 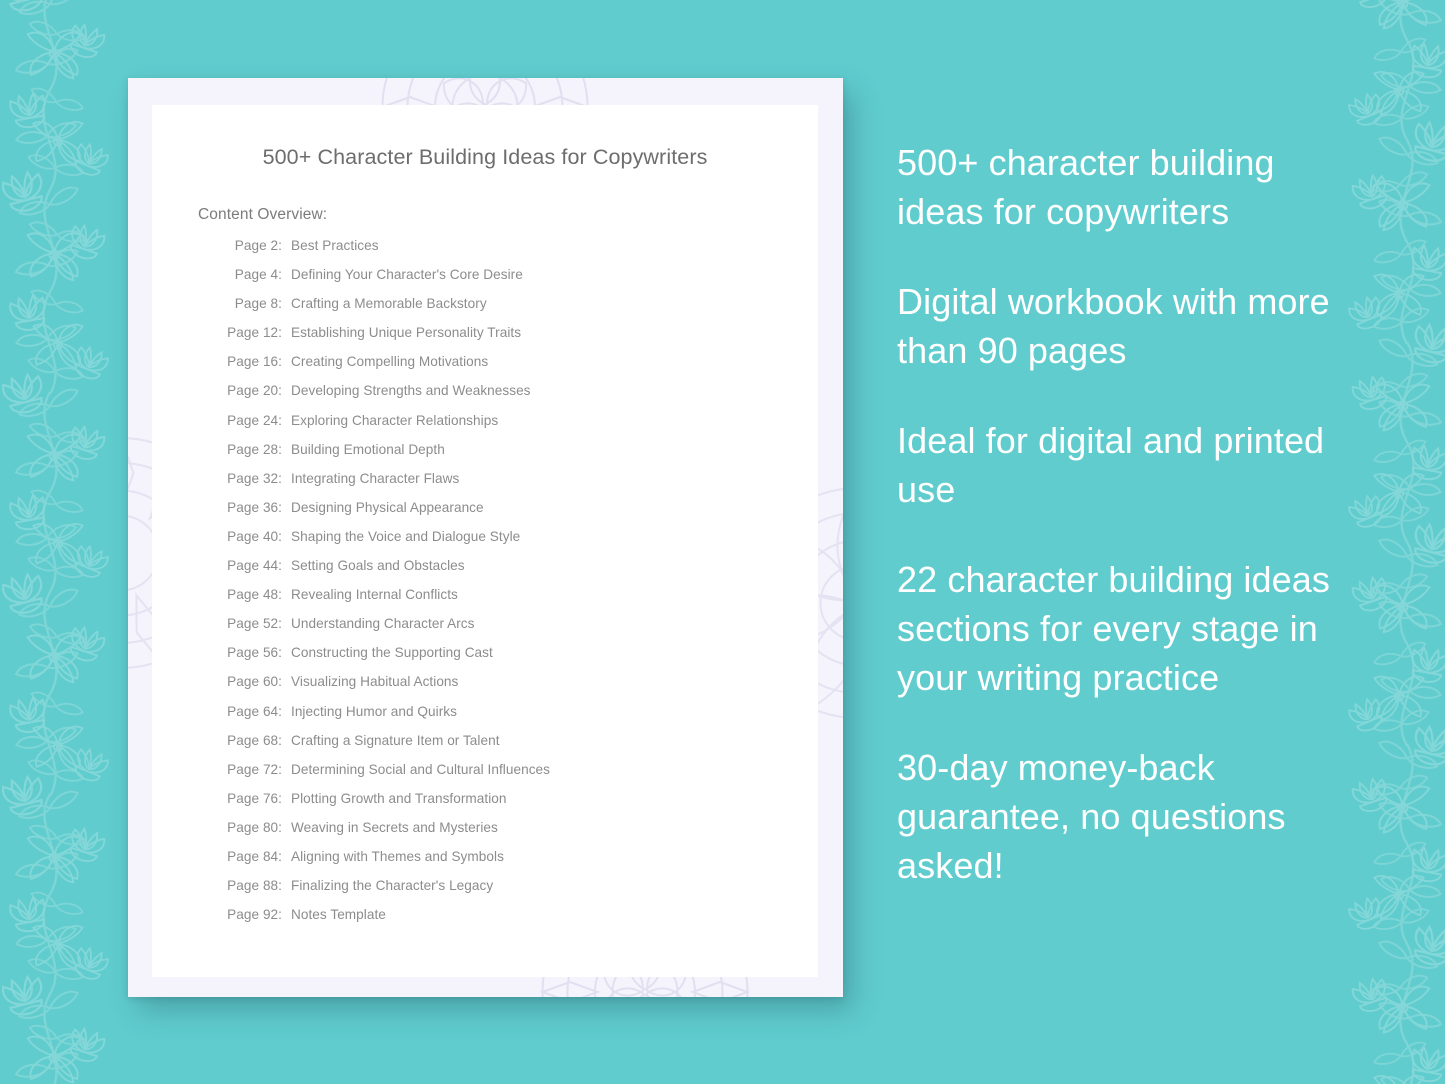 I want to click on toc-entry-title: Constructing the Supporting Cast, so click(x=392, y=653).